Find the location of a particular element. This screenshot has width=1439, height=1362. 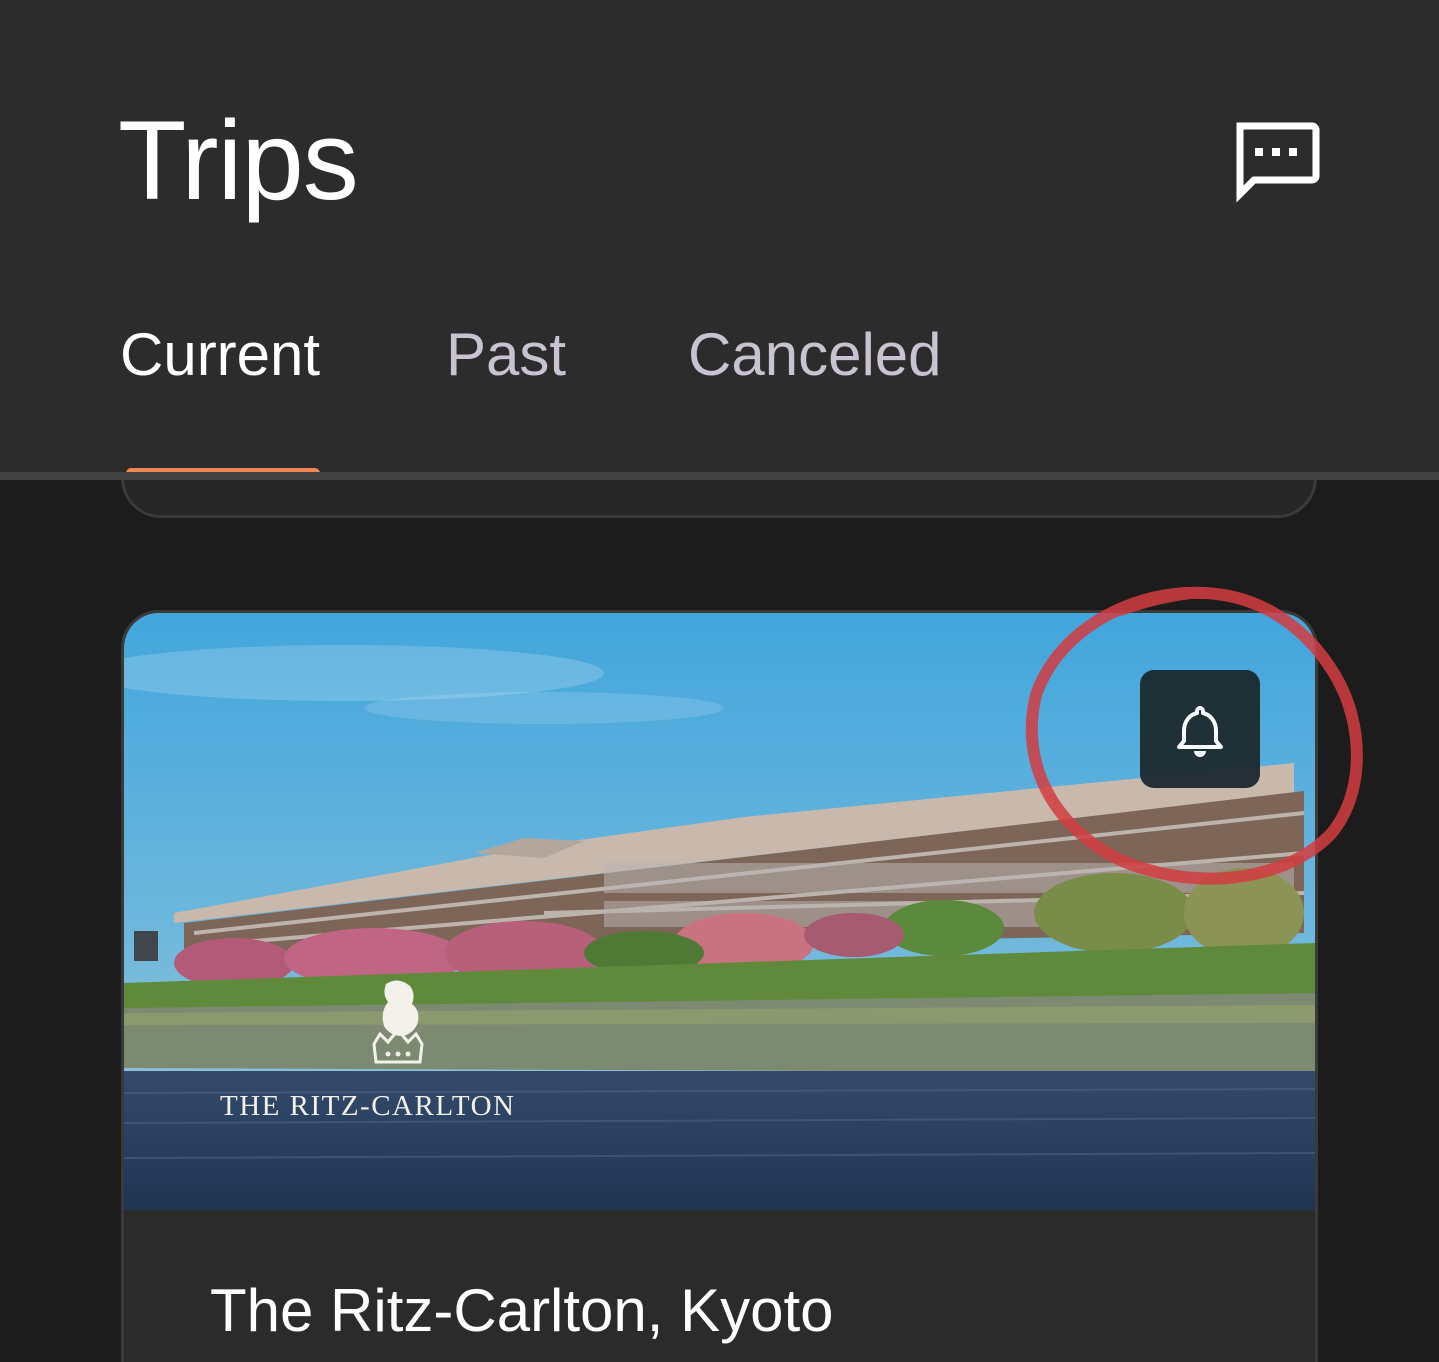

chat-button is located at coordinates (1276, 163).